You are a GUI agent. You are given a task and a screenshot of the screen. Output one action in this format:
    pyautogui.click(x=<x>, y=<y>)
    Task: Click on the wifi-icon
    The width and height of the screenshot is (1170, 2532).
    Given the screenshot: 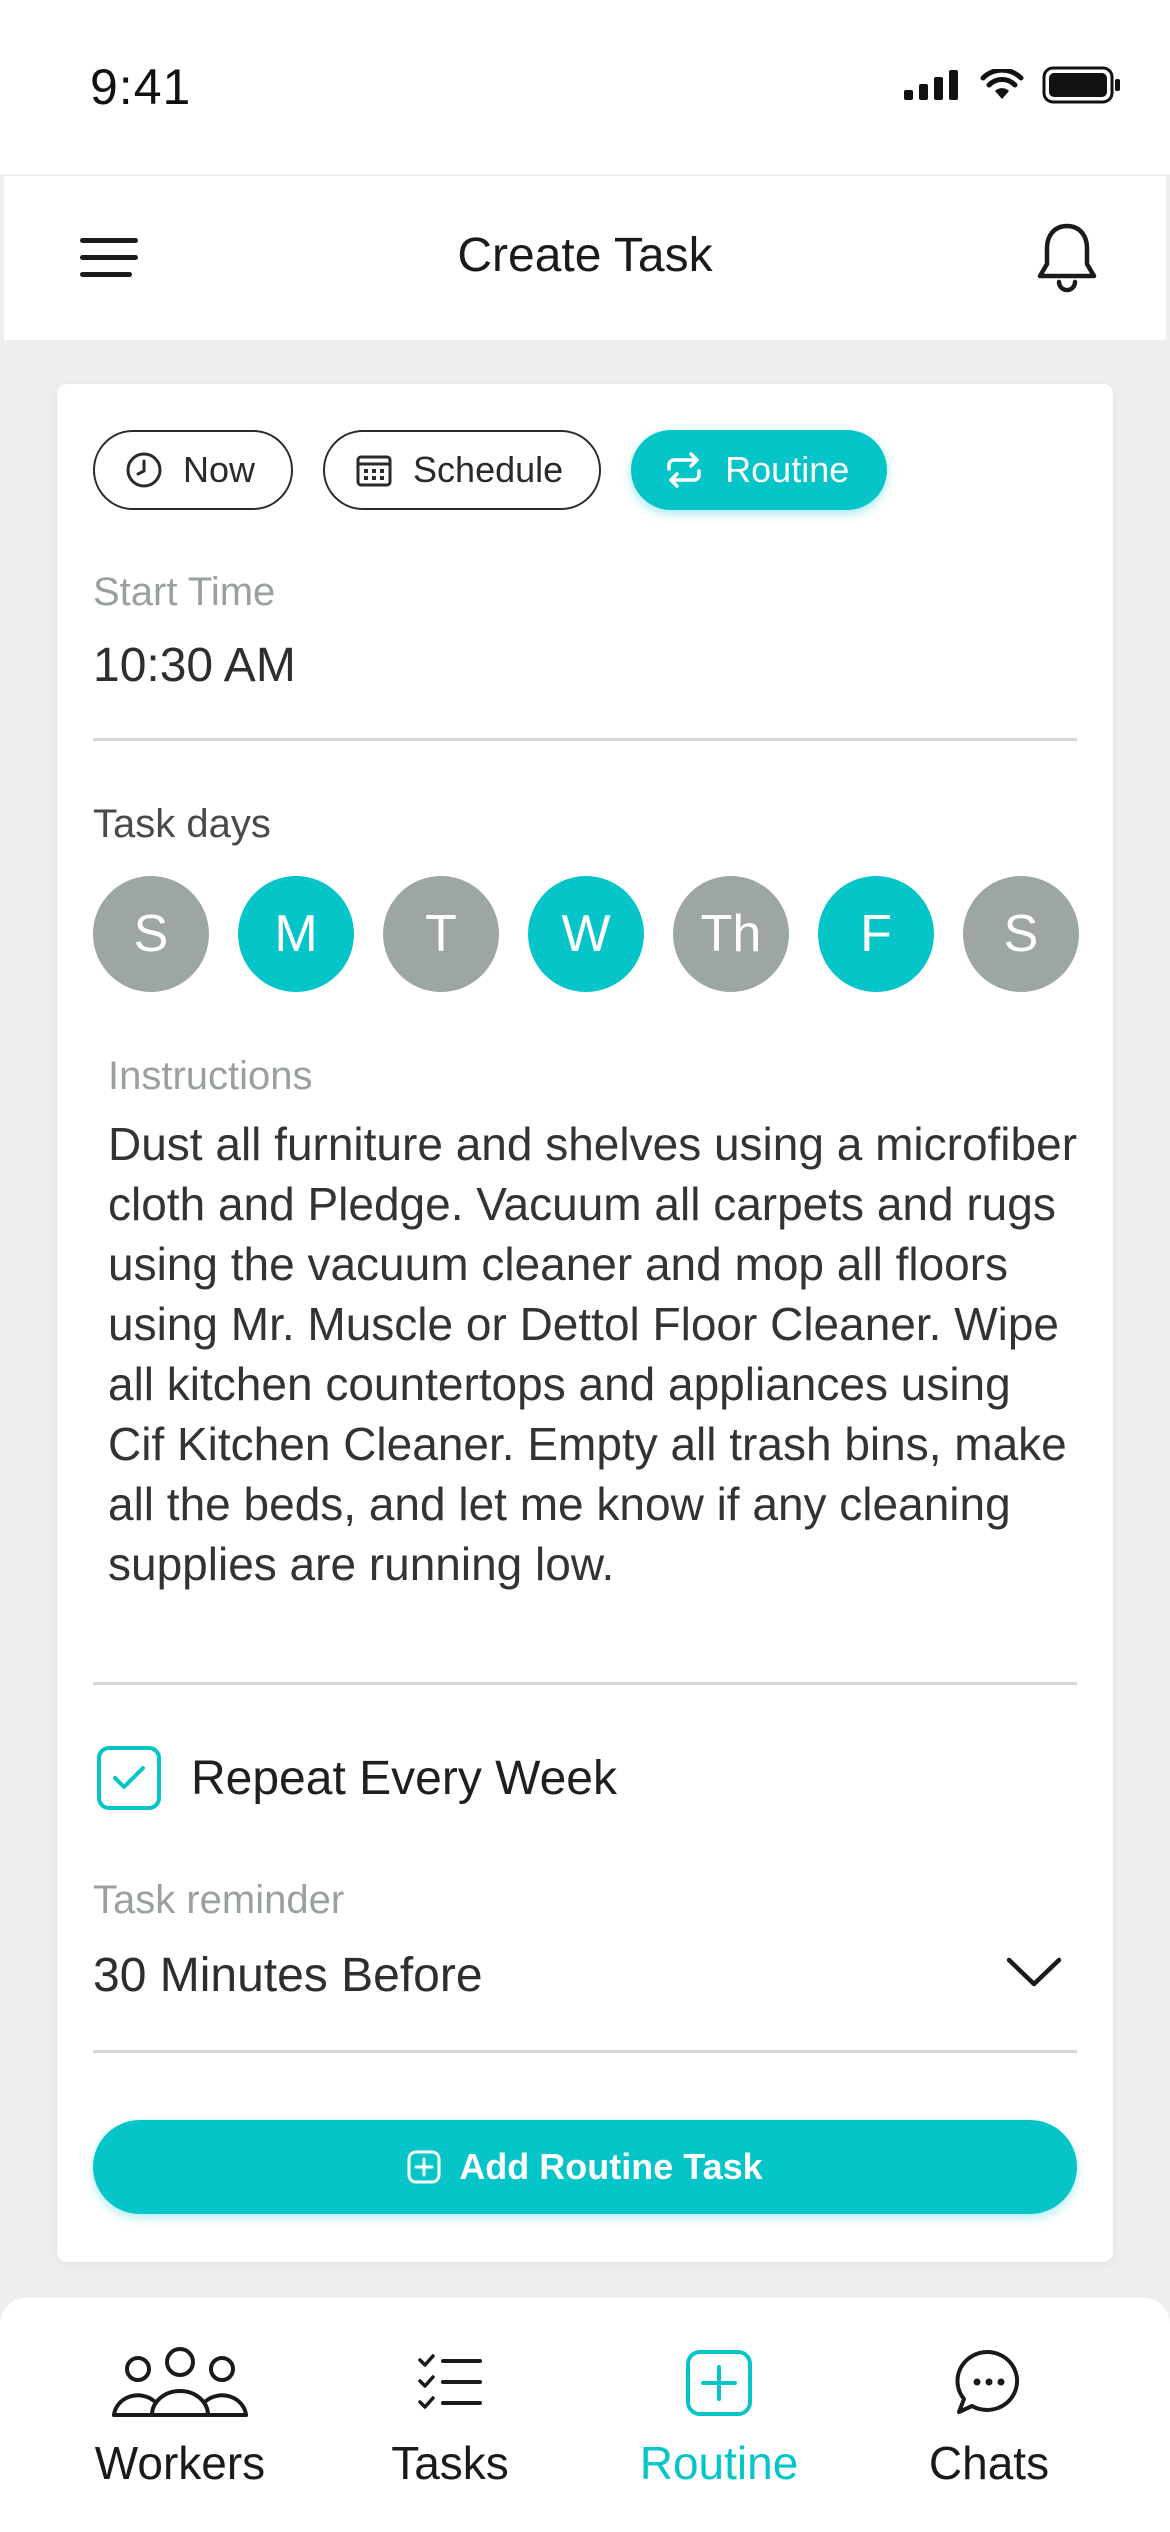 What is the action you would take?
    pyautogui.click(x=1002, y=84)
    